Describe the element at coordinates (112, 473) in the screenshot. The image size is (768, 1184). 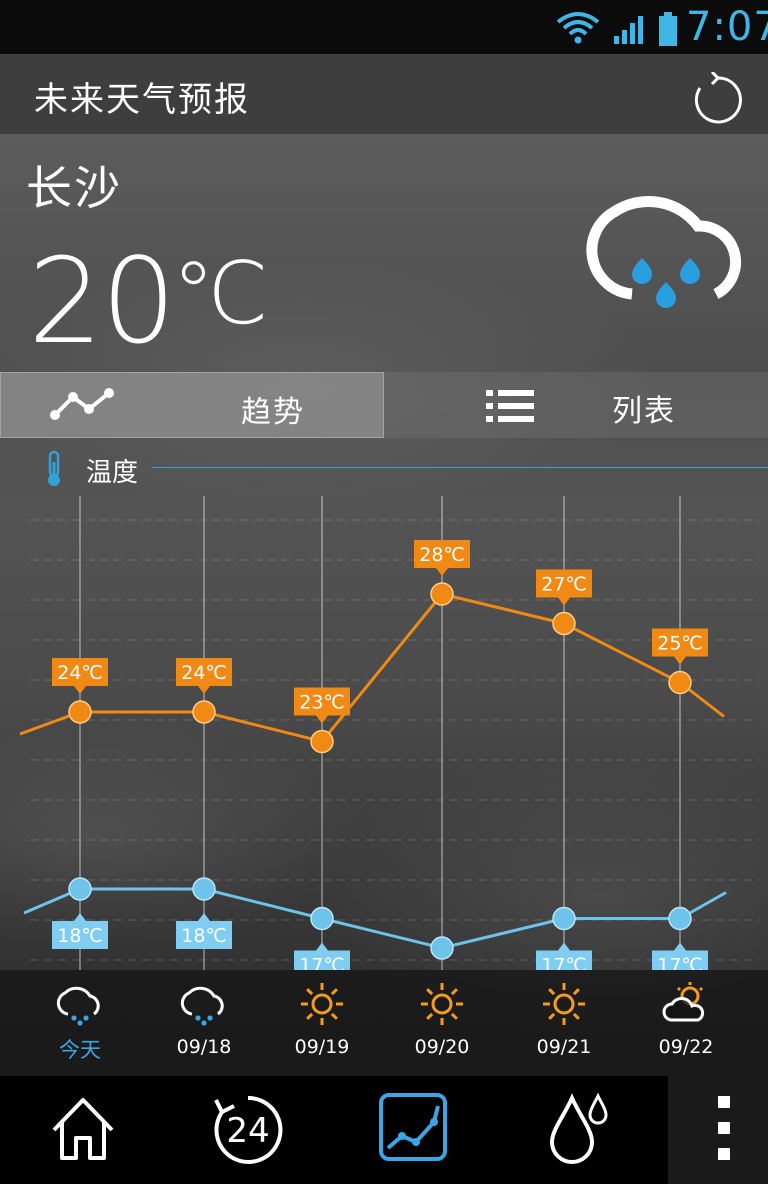
I see `temperature-section-label: 温度` at that location.